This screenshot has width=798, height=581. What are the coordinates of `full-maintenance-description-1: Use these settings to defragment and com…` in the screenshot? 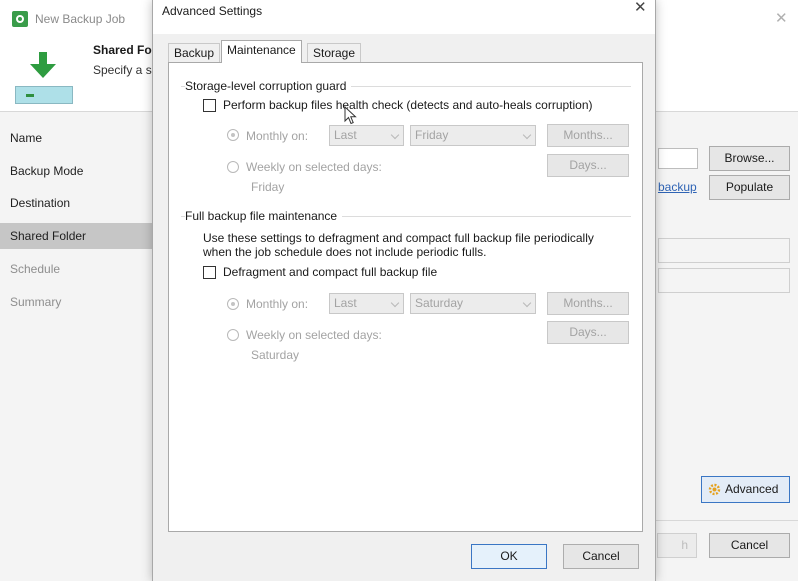 It's located at (398, 238).